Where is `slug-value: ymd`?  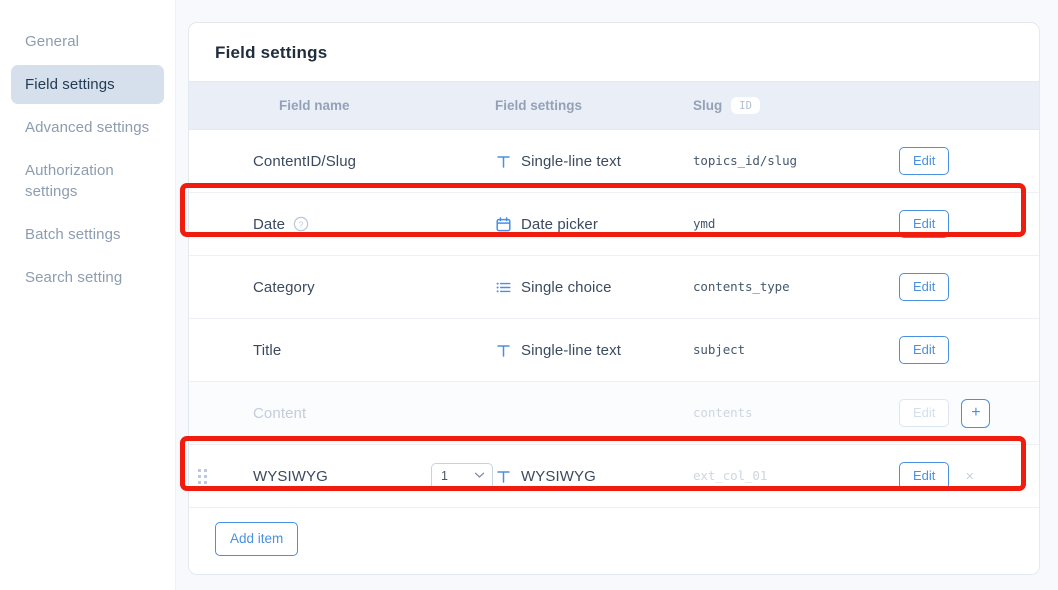
slug-value: ymd is located at coordinates (704, 223).